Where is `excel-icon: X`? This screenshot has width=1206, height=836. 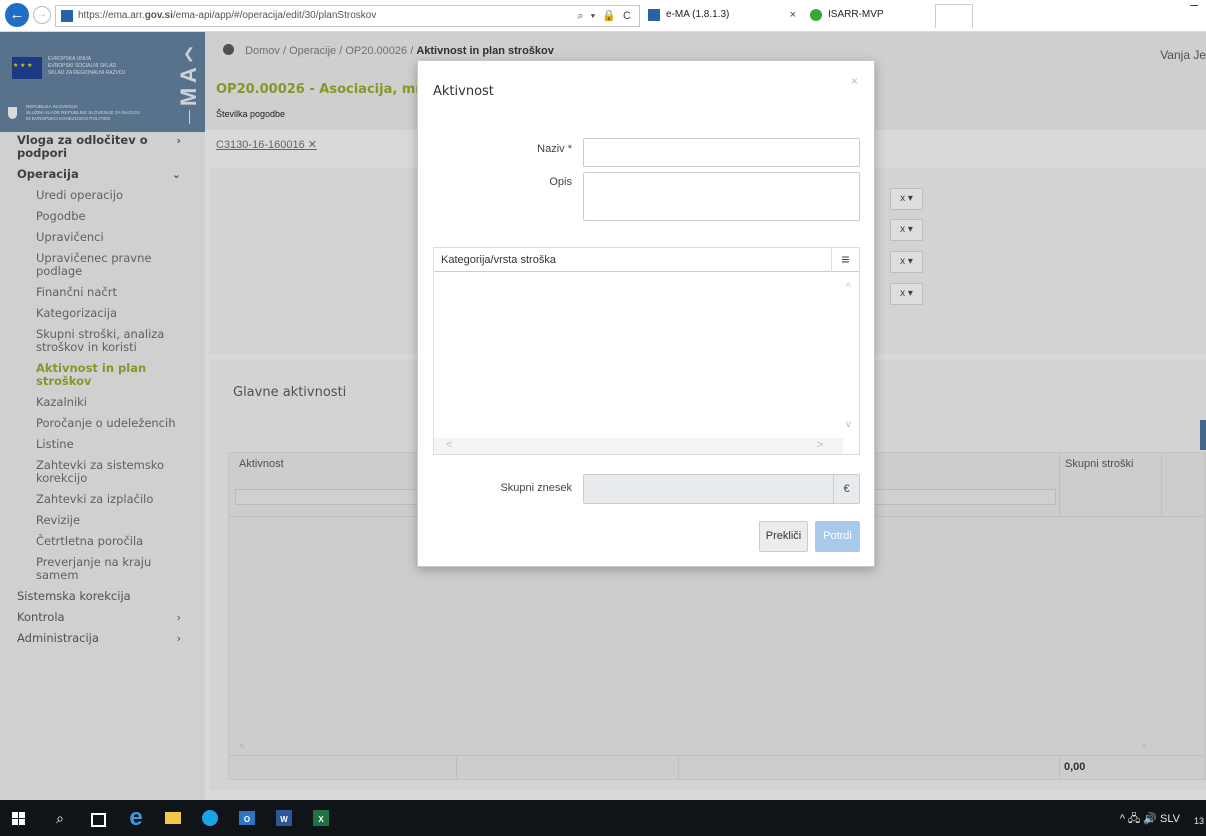 excel-icon: X is located at coordinates (321, 818).